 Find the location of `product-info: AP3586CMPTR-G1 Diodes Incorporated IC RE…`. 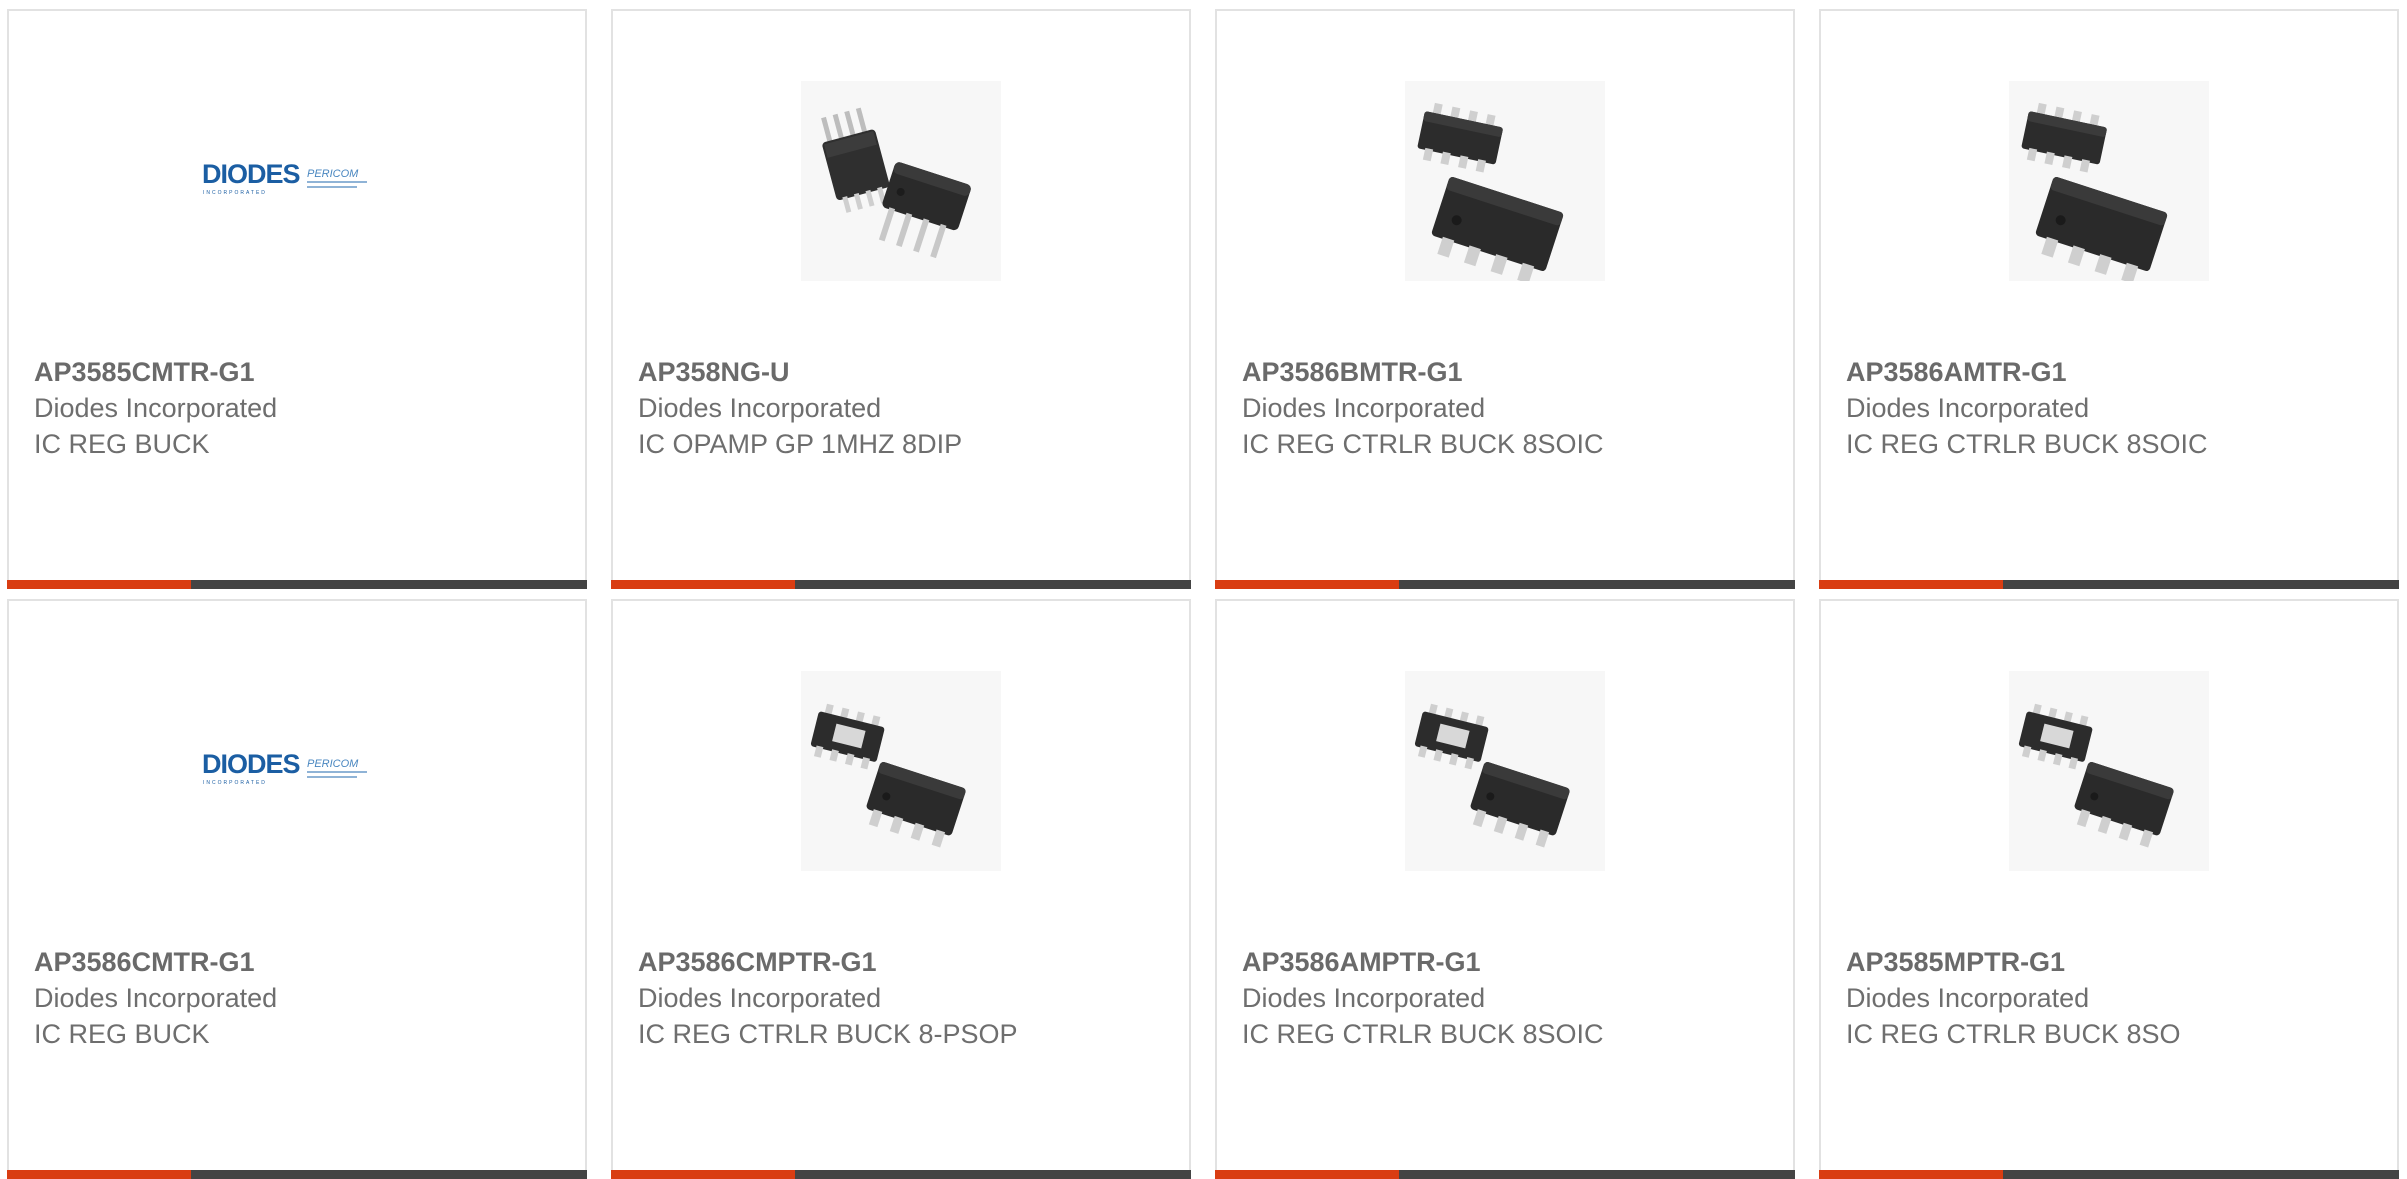

product-info: AP3586CMPTR-G1 Diodes Incorporated IC RE… is located at coordinates (903, 998).